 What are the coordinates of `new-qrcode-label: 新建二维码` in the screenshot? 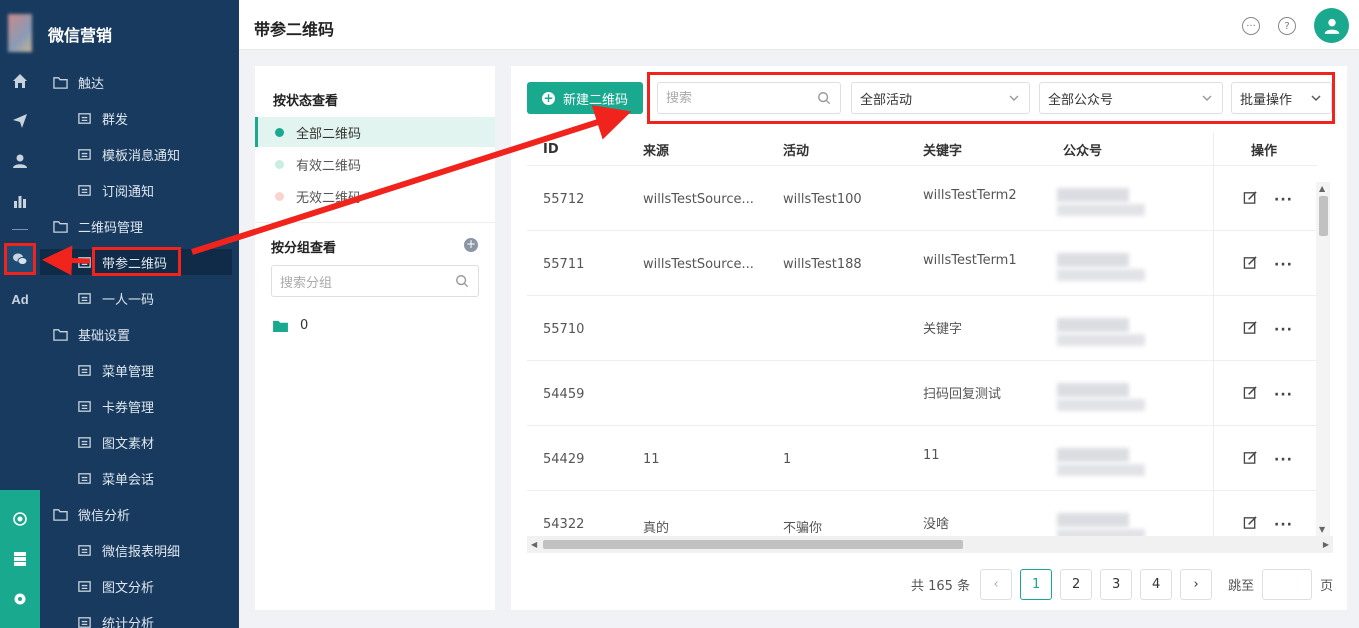 It's located at (595, 100).